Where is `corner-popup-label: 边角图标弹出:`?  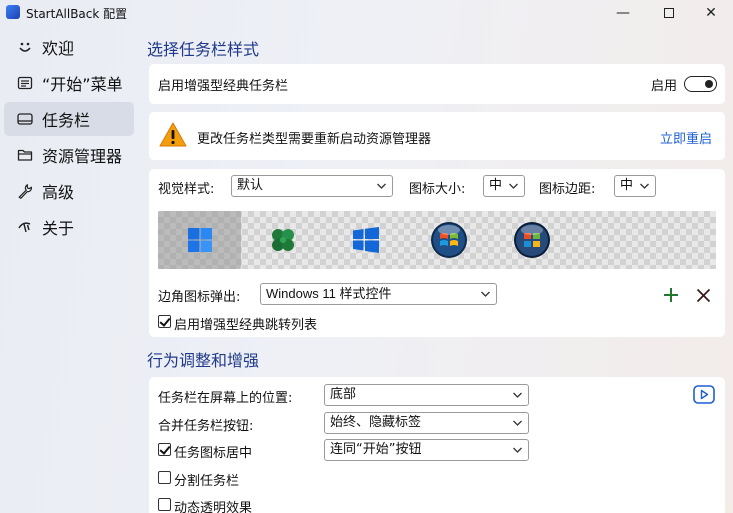 corner-popup-label: 边角图标弹出: is located at coordinates (199, 297).